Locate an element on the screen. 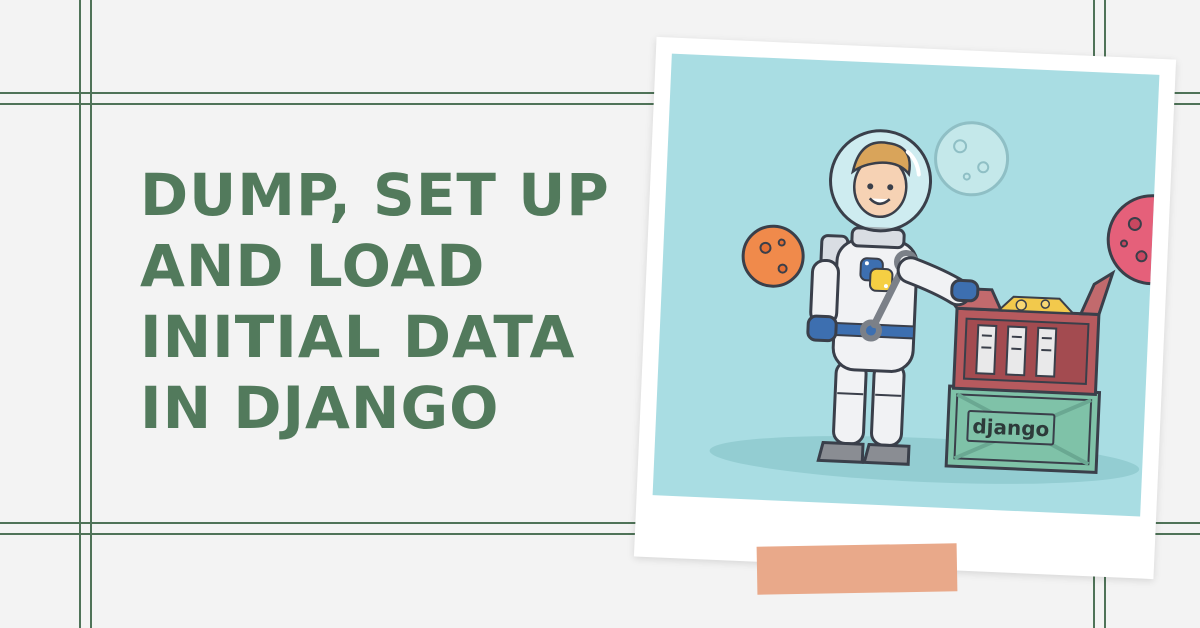  headline-line-4: IN DJANGO is located at coordinates (320, 408).